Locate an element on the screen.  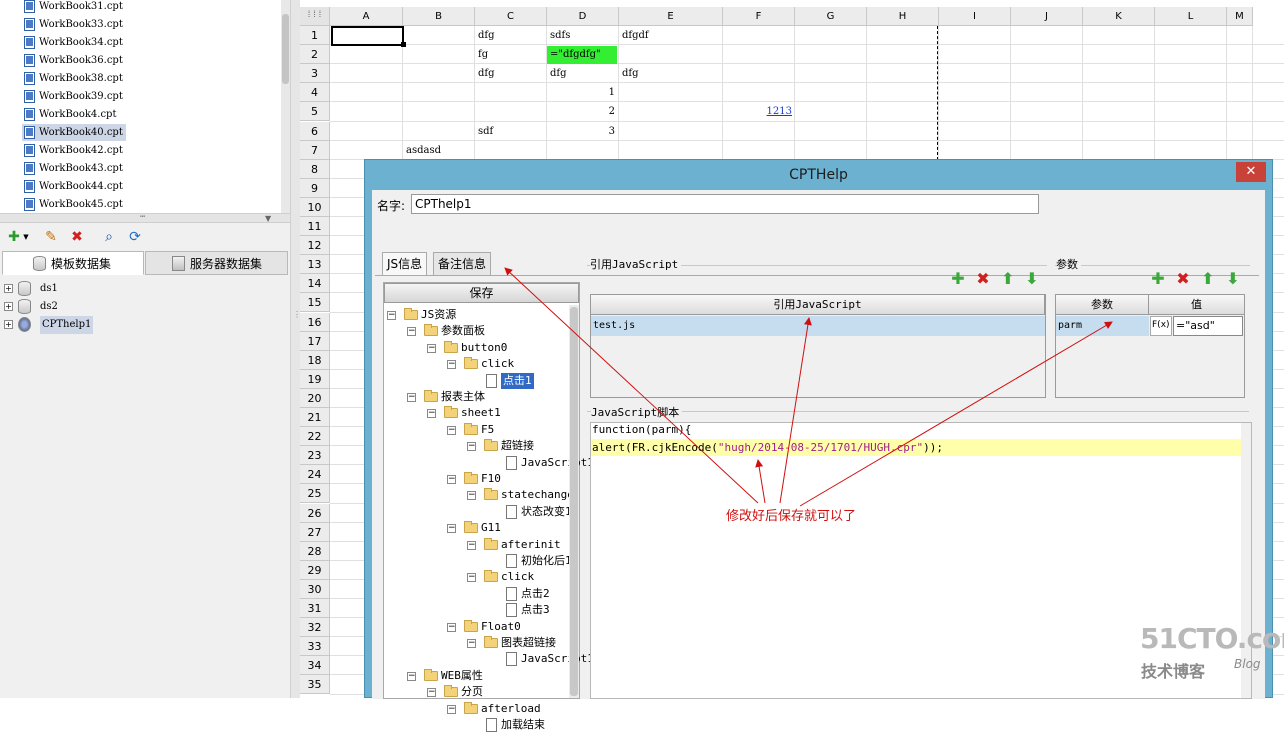
watermark-logo: 51CTO.com is located at coordinates (1212, 638).